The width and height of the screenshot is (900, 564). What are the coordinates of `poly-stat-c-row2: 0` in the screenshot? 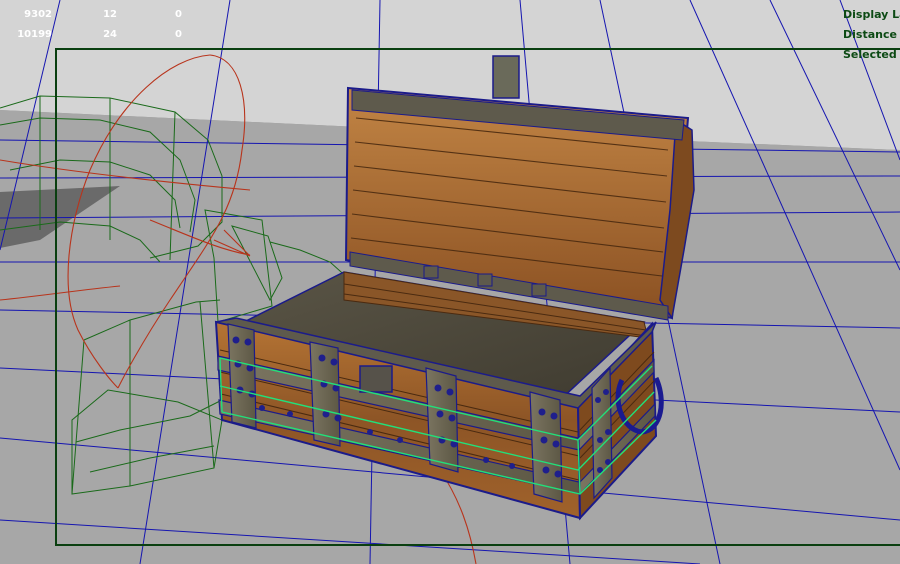 It's located at (178, 34).